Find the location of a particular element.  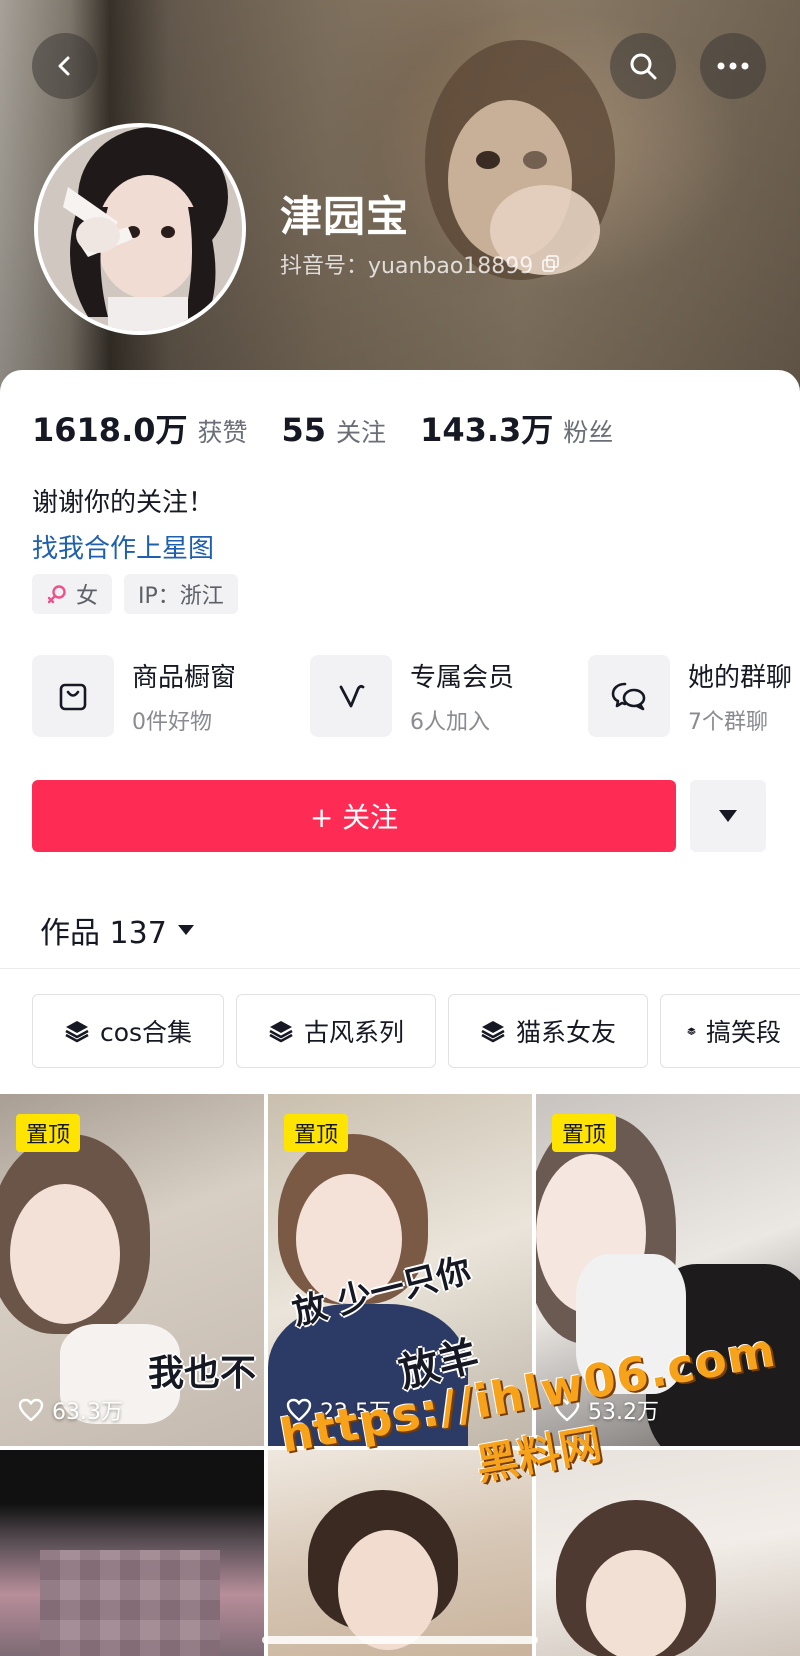

search-button is located at coordinates (643, 66).